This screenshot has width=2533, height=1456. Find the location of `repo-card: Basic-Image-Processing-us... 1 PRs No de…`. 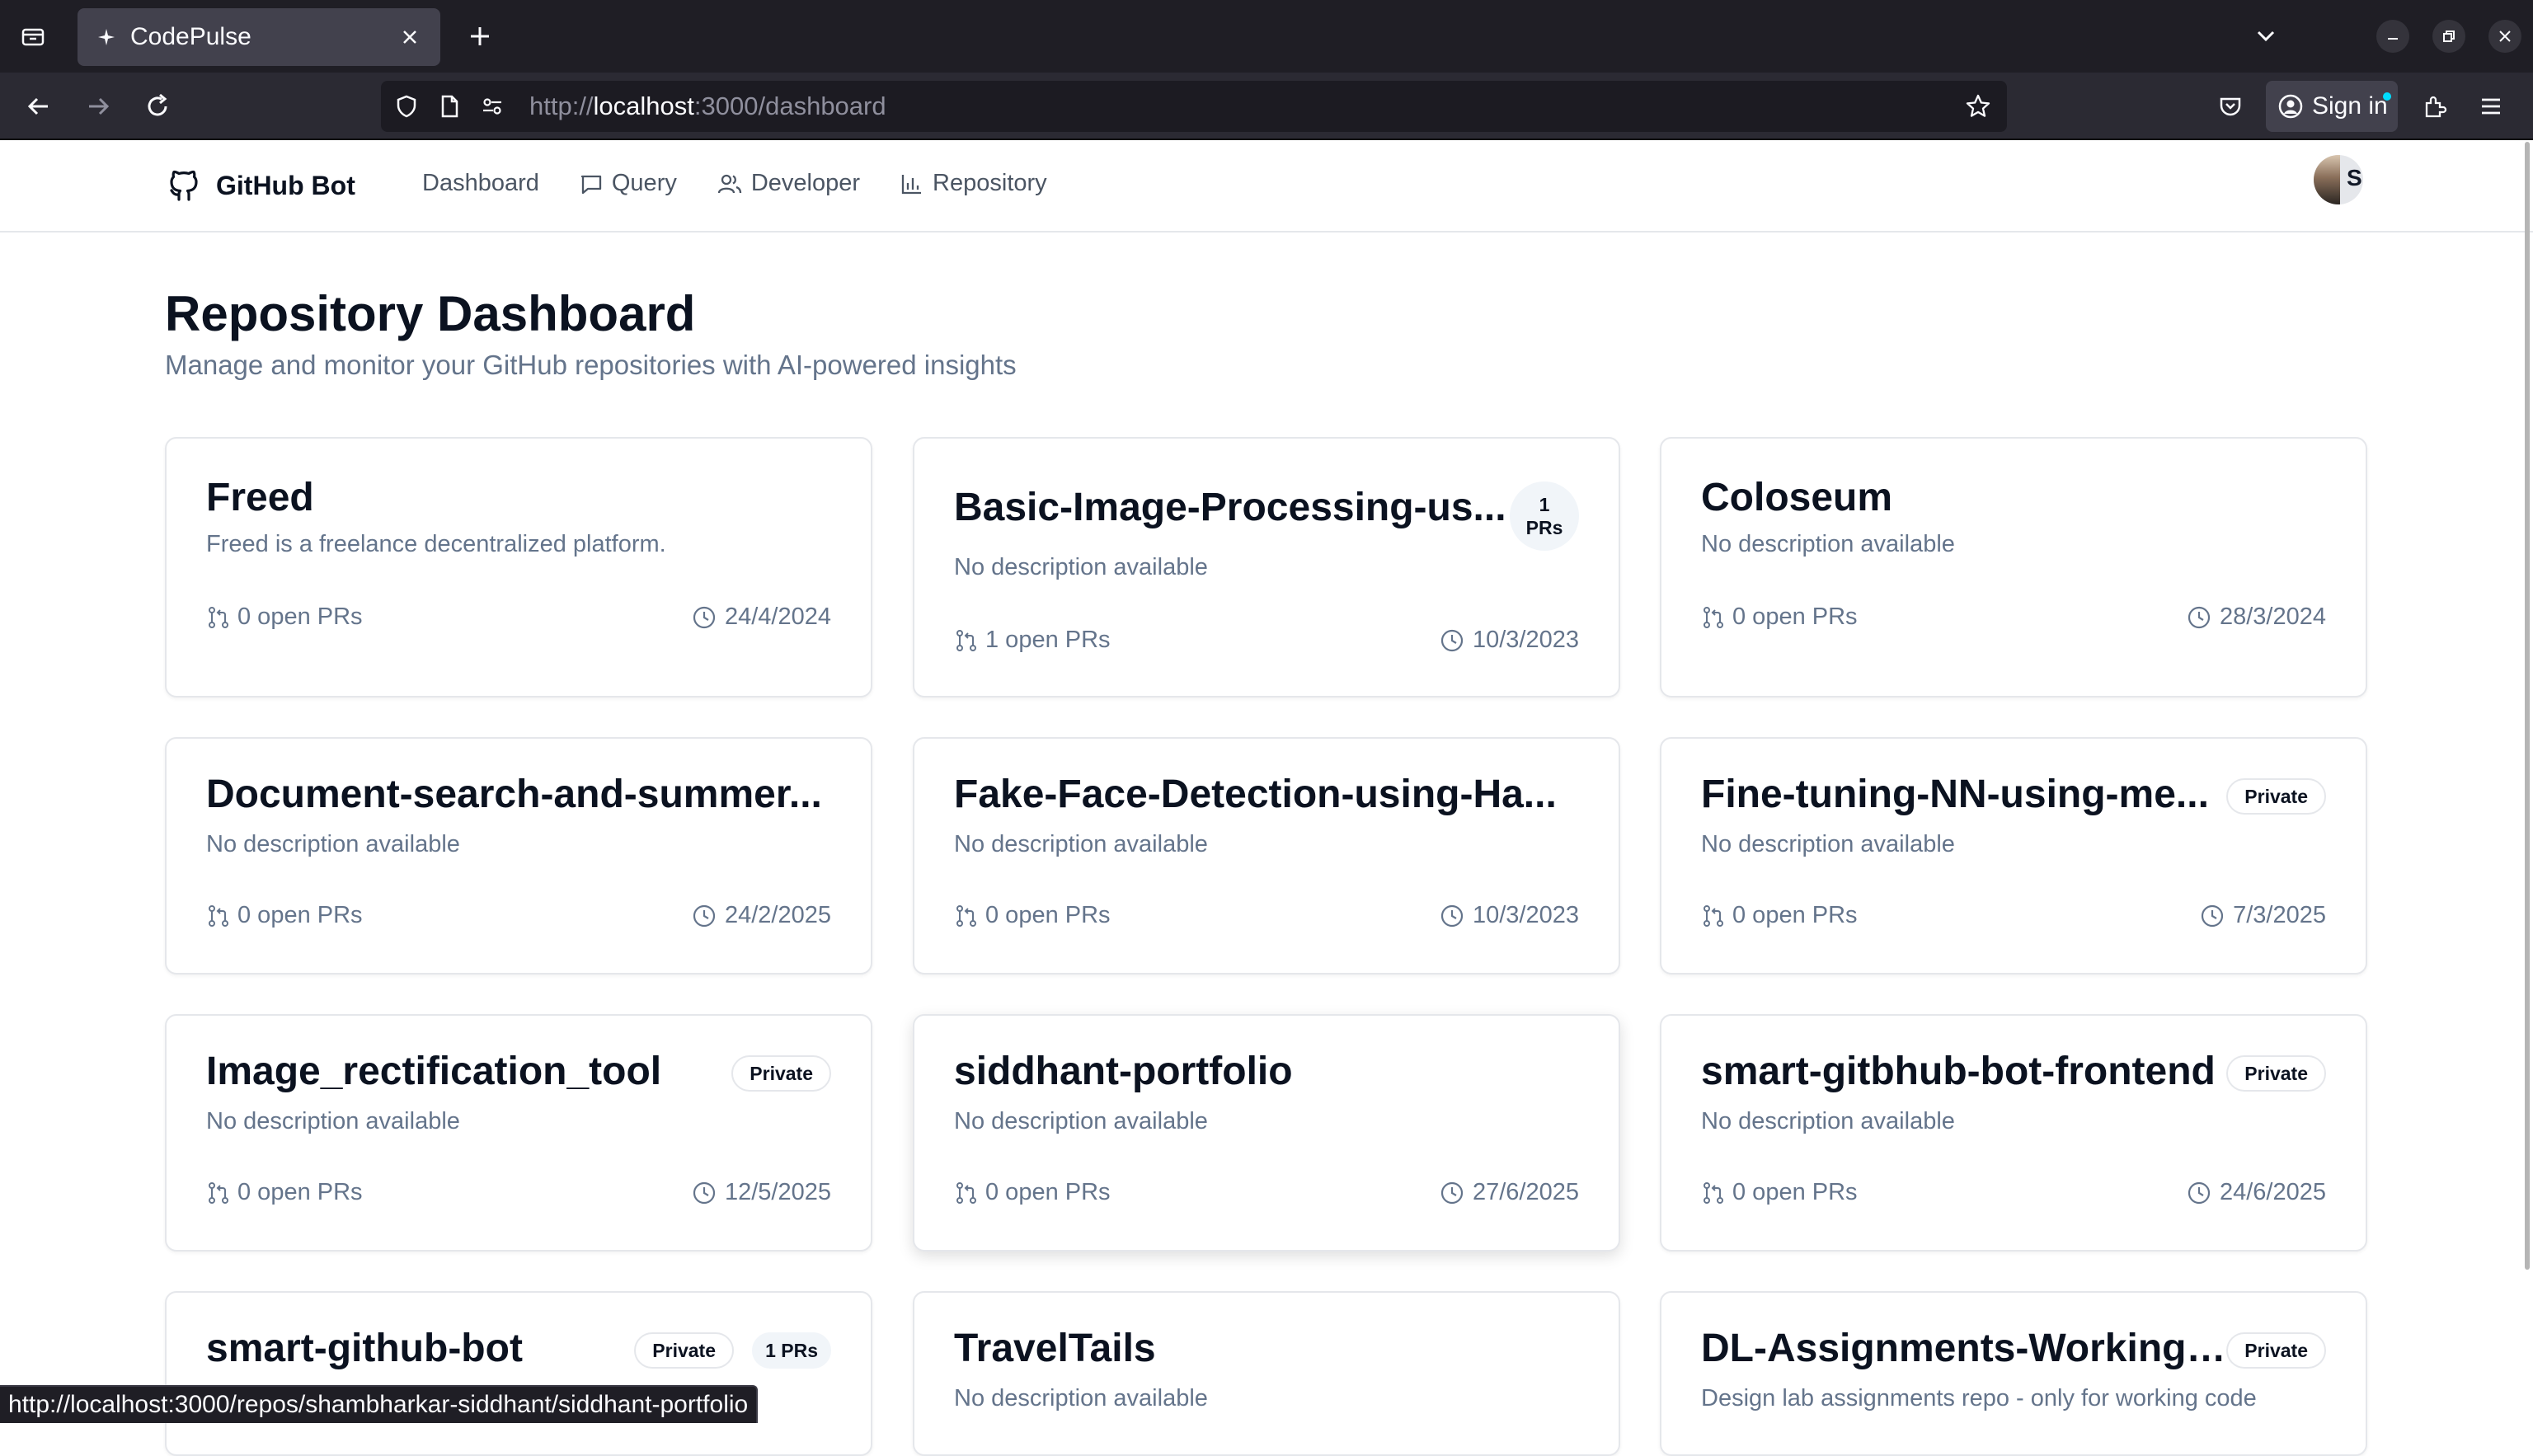

repo-card: Basic-Image-Processing-us... 1 PRs No de… is located at coordinates (1266, 567).